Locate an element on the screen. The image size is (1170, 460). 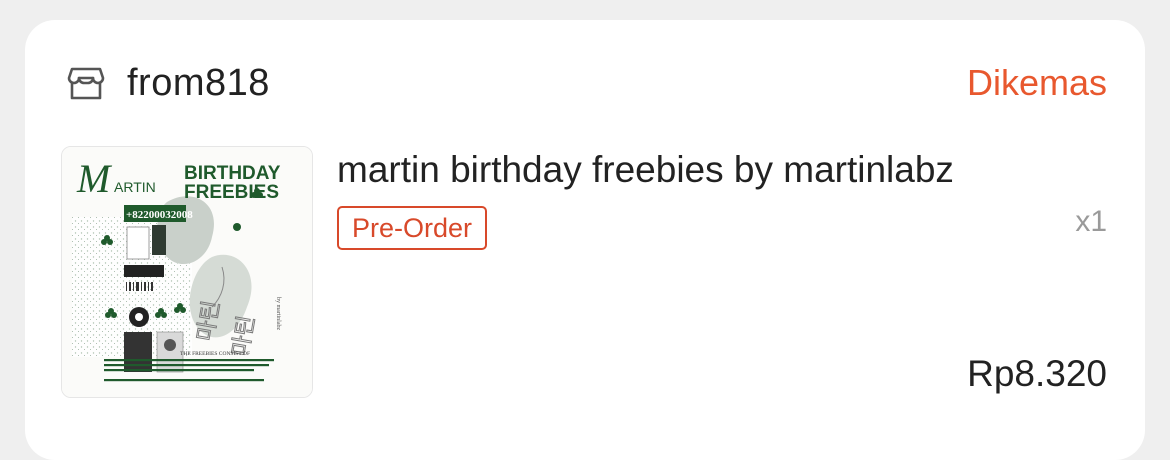
thumbnail-heading-2: FREEBIES is located at coordinates (231, 192).